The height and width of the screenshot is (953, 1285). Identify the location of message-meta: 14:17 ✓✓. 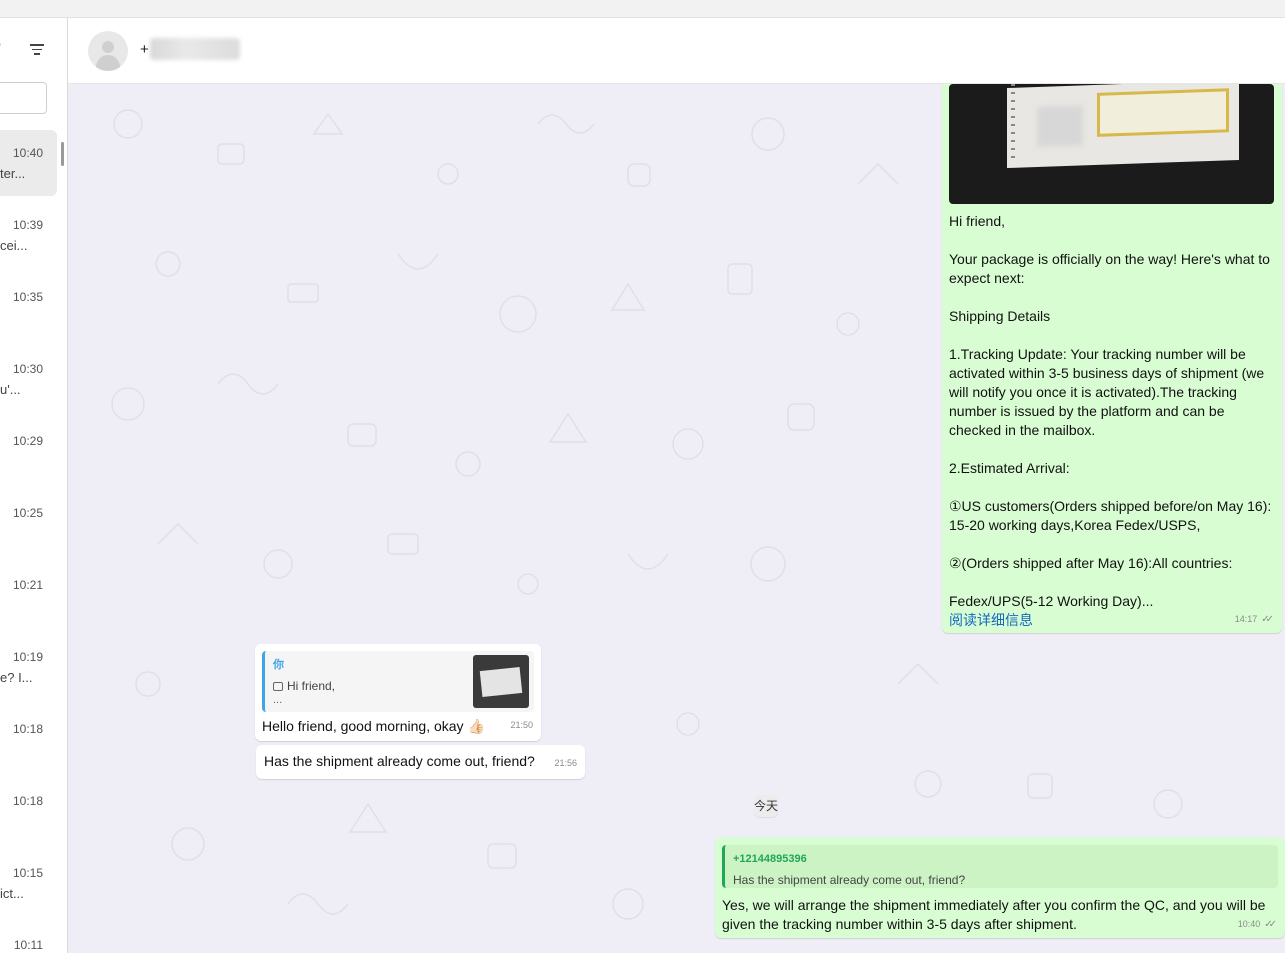
(1254, 619).